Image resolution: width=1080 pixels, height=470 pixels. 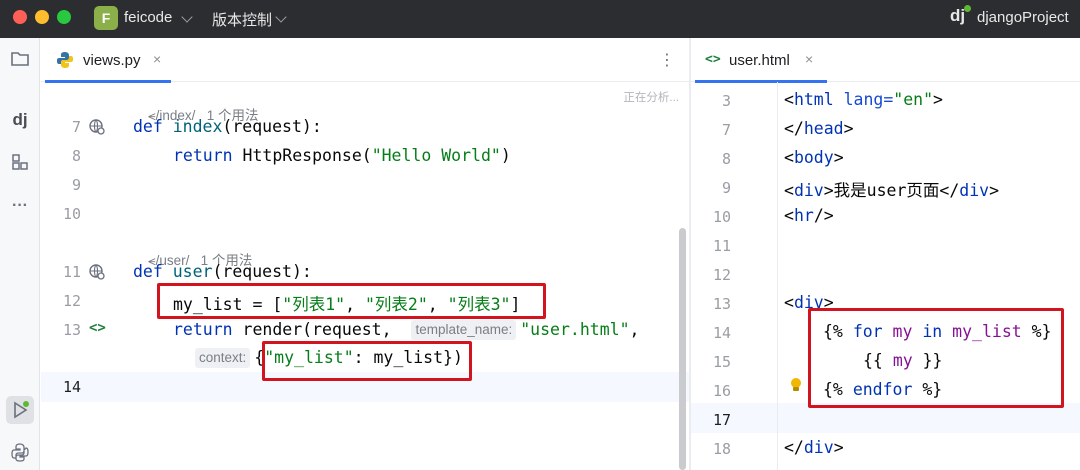 What do you see at coordinates (222, 271) in the screenshot?
I see `code-line: def user(request):` at bounding box center [222, 271].